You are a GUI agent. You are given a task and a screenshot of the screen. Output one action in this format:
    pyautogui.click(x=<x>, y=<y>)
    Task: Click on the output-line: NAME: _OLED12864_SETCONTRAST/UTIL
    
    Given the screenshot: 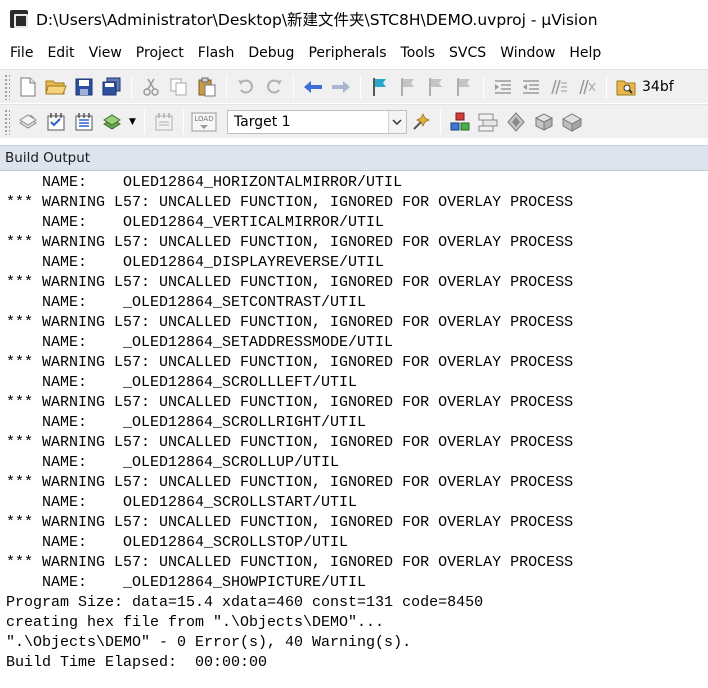 What is the action you would take?
    pyautogui.click(x=186, y=302)
    